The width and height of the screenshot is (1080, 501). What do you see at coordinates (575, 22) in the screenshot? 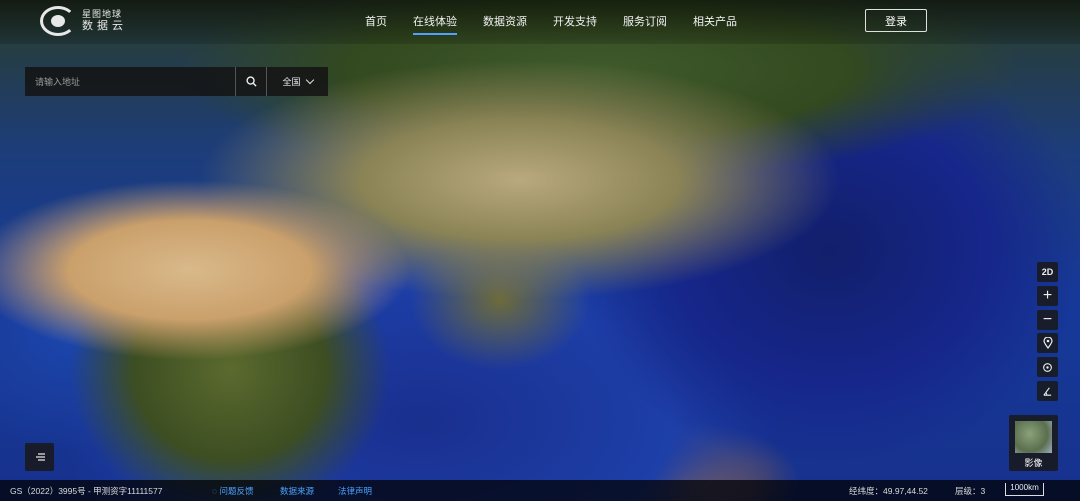
I see `nav-item-developer-support: 开发支持` at bounding box center [575, 22].